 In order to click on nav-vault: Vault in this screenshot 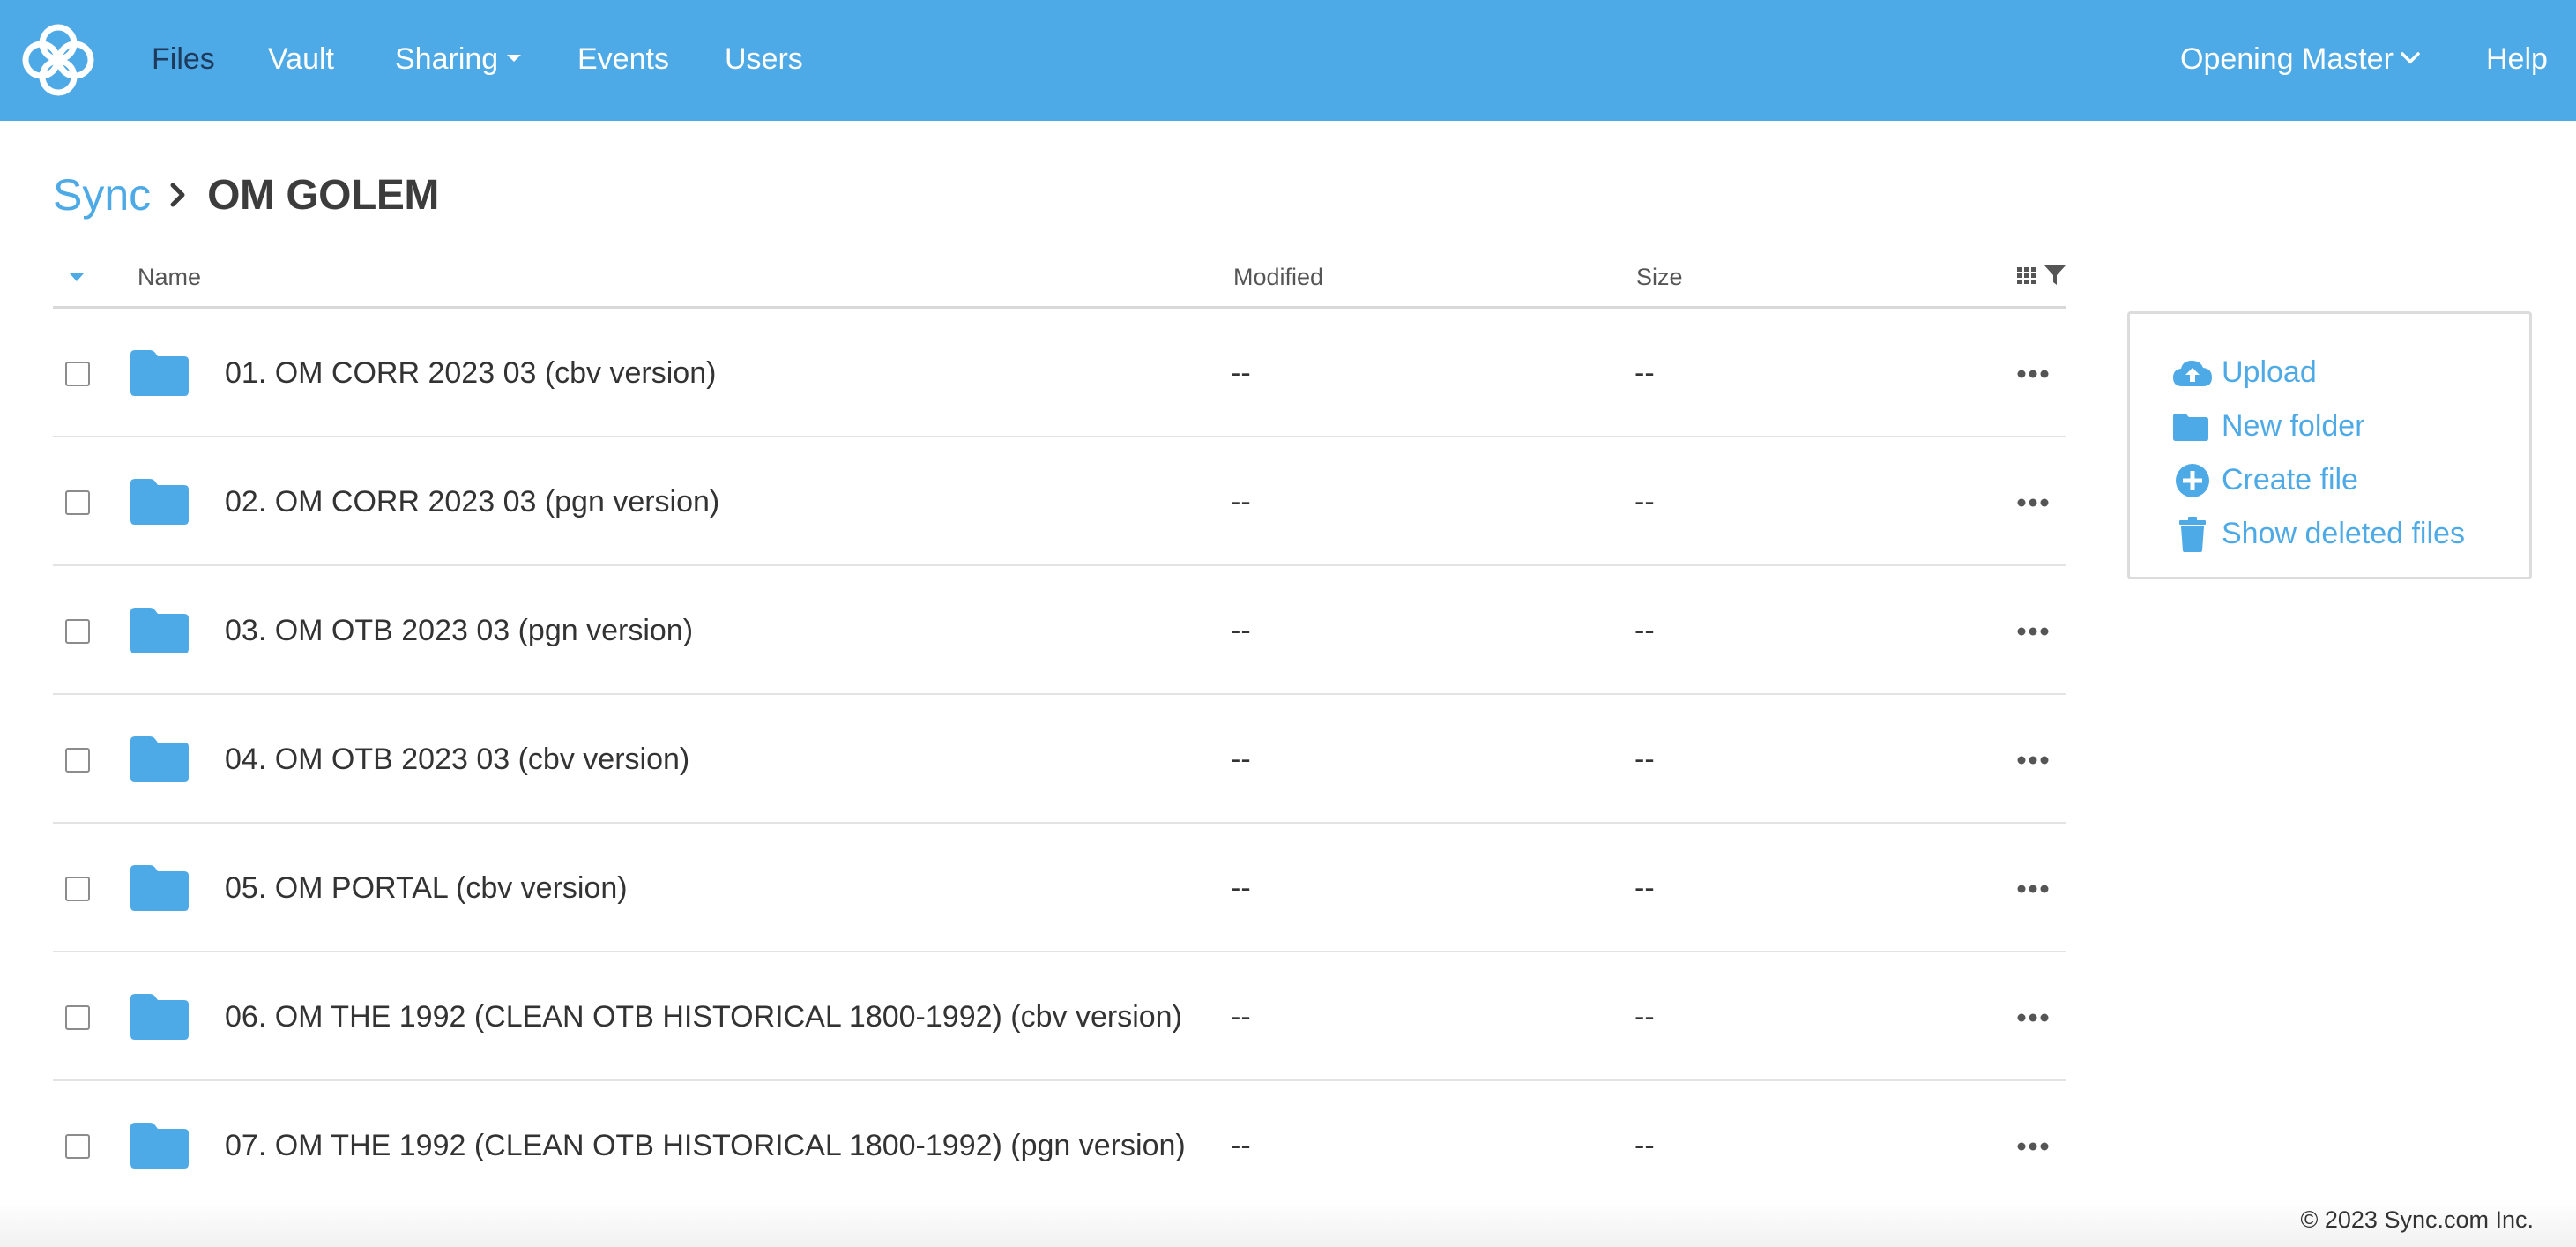, I will do `click(301, 60)`.